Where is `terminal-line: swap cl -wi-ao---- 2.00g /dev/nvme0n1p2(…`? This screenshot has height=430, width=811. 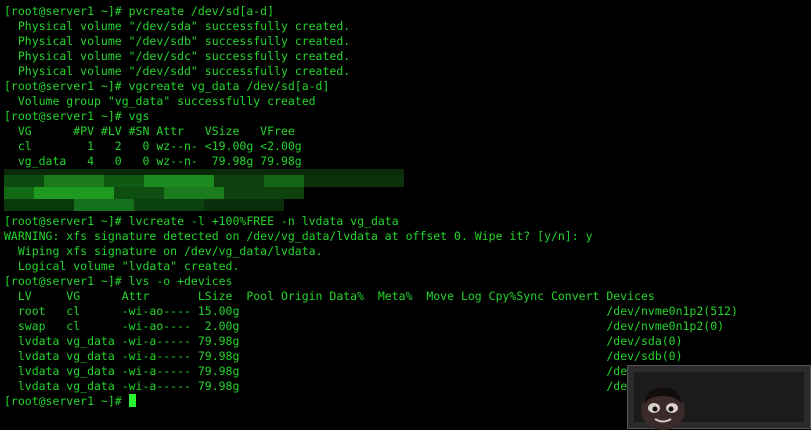 terminal-line: swap cl -wi-ao---- 2.00g /dev/nvme0n1p2(… is located at coordinates (364, 326).